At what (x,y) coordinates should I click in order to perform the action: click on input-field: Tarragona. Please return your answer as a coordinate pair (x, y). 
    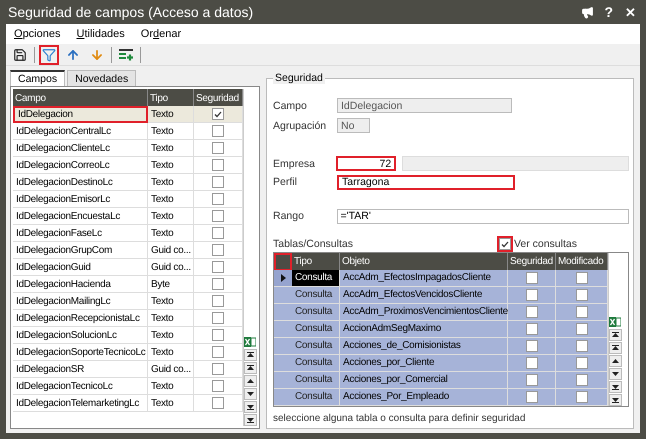
    Looking at the image, I should click on (426, 182).